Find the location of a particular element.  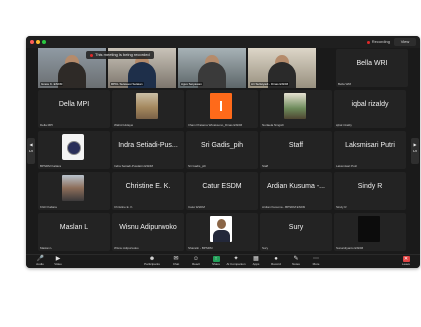

participant-name: Sury is located at coordinates (265, 248).